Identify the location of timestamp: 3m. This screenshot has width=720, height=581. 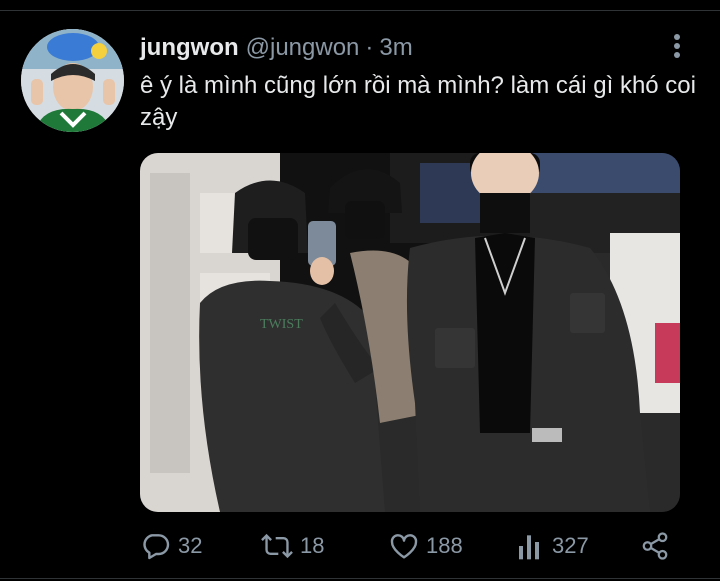
(395, 48).